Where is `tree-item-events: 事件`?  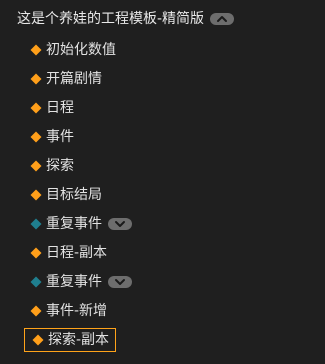
tree-item-events: 事件 is located at coordinates (52, 137).